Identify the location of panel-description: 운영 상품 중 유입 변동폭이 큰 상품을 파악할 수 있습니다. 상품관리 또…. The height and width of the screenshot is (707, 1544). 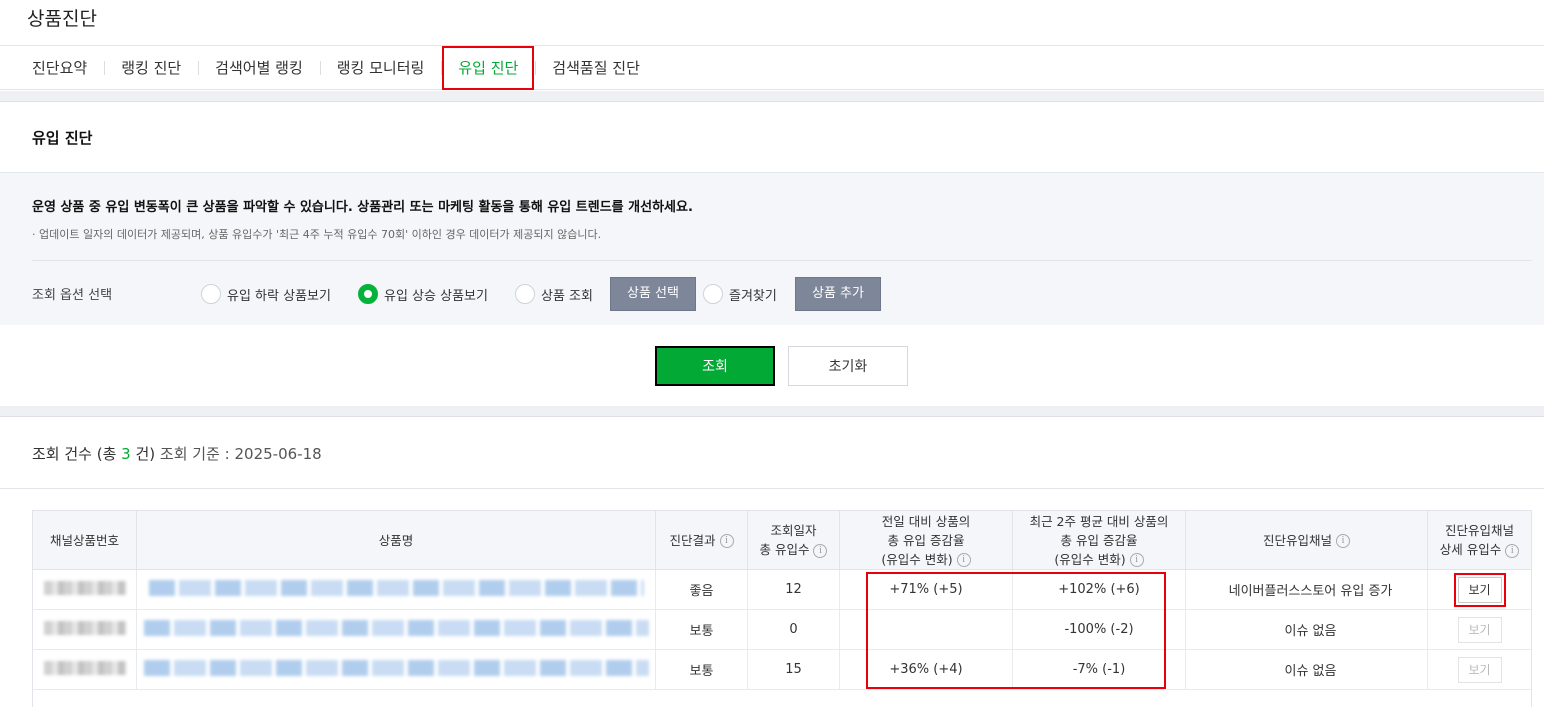
(362, 207).